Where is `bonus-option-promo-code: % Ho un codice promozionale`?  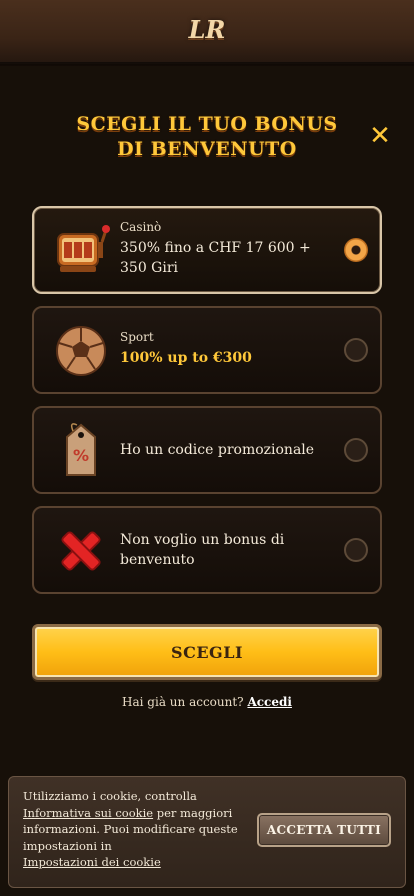
bonus-option-promo-code: % Ho un codice promozionale is located at coordinates (207, 450).